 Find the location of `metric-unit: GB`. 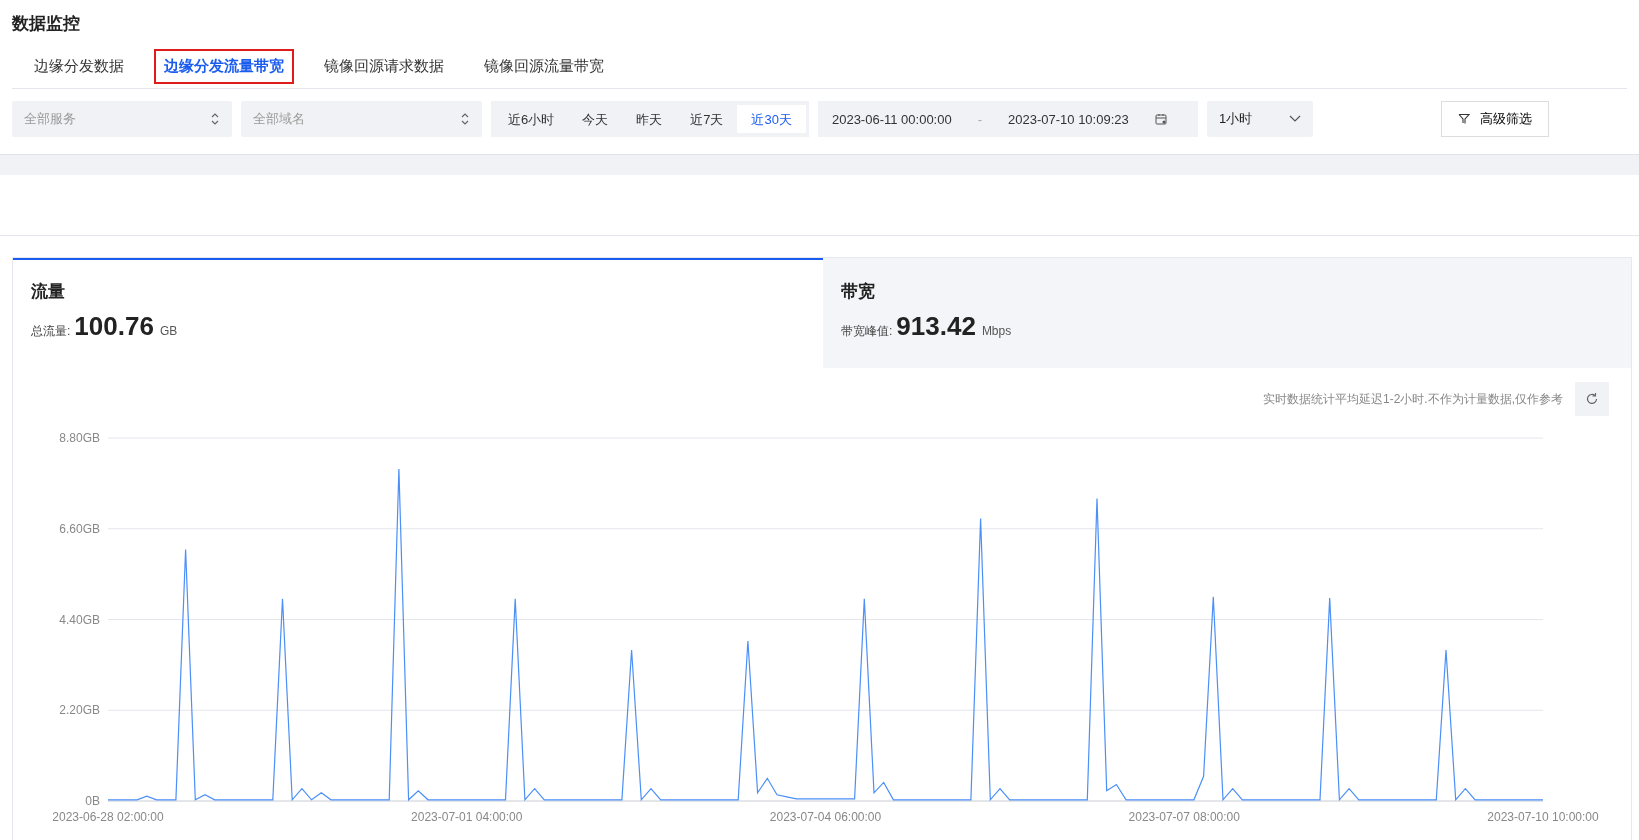

metric-unit: GB is located at coordinates (168, 331).